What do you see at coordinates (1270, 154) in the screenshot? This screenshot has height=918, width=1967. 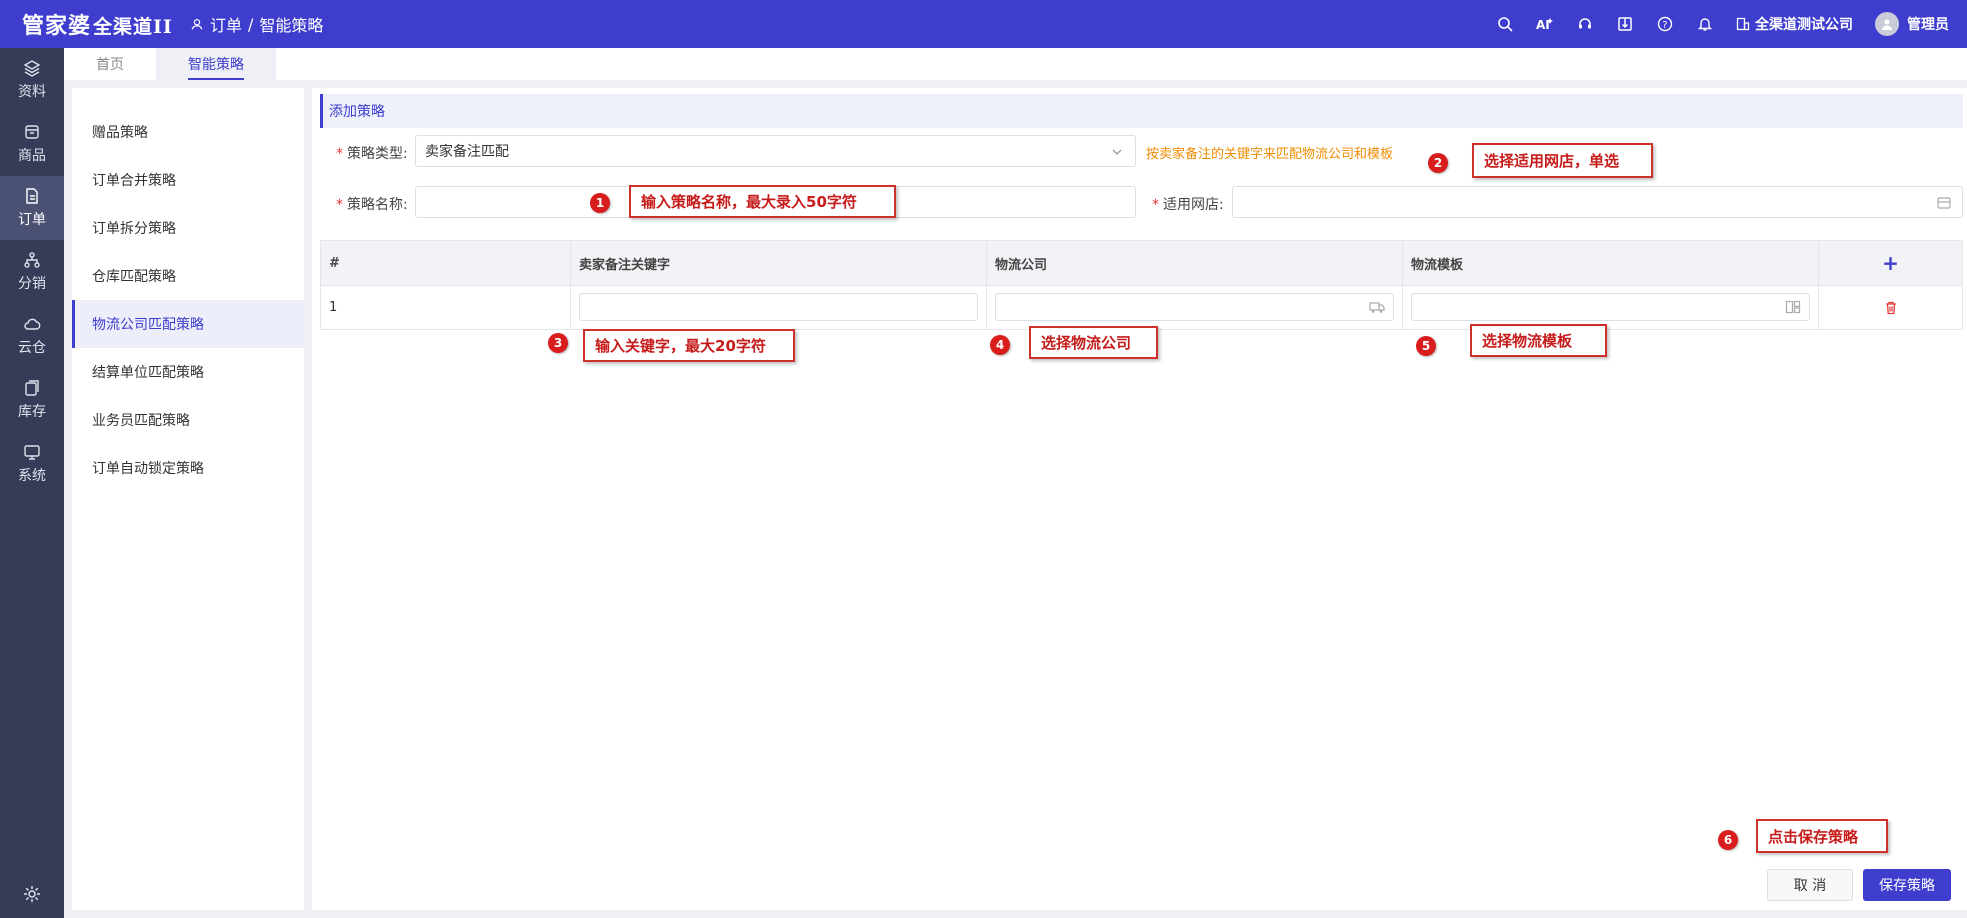 I see `strategy-type-hint: 按卖家备注的关键字来匹配物流公司和模板` at bounding box center [1270, 154].